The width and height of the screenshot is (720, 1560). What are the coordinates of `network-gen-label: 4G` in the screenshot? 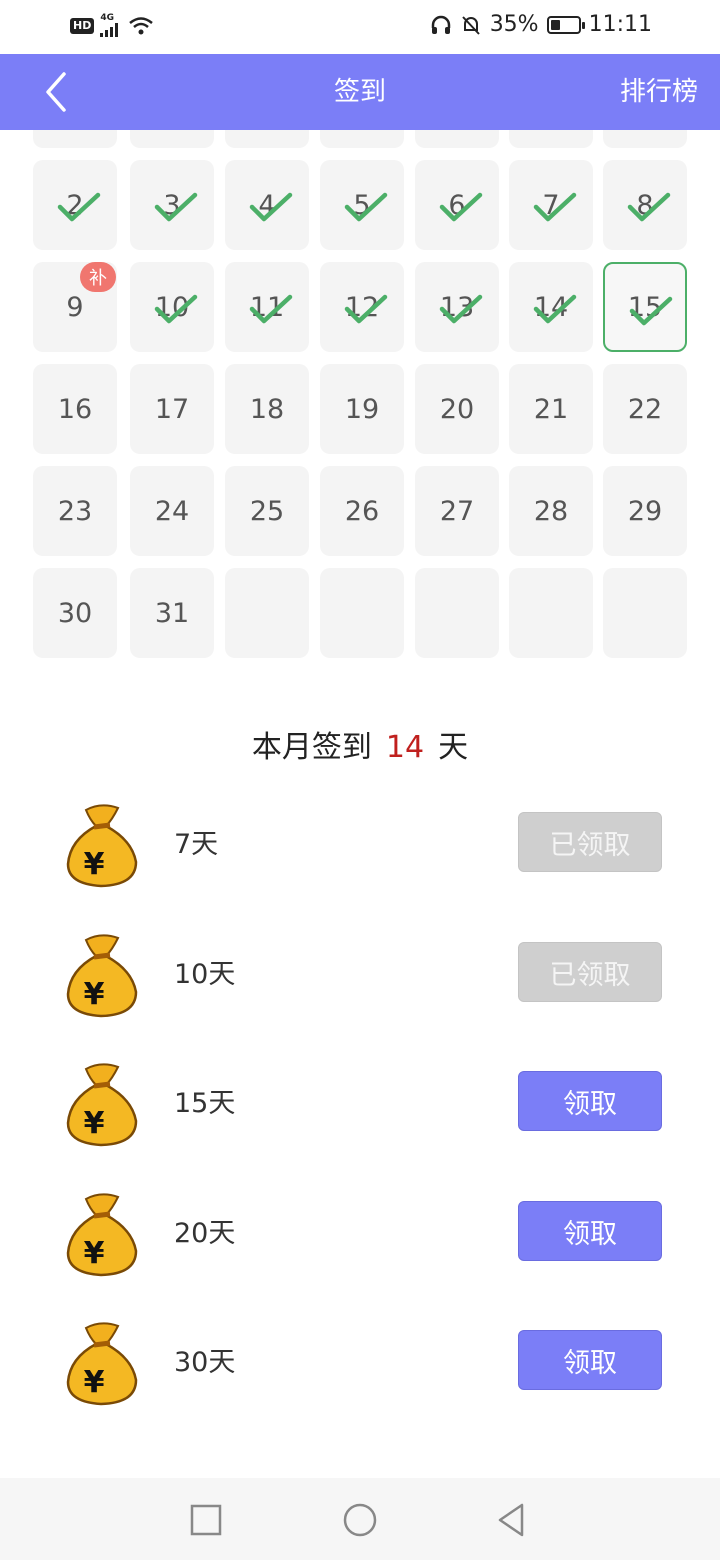 It's located at (107, 18).